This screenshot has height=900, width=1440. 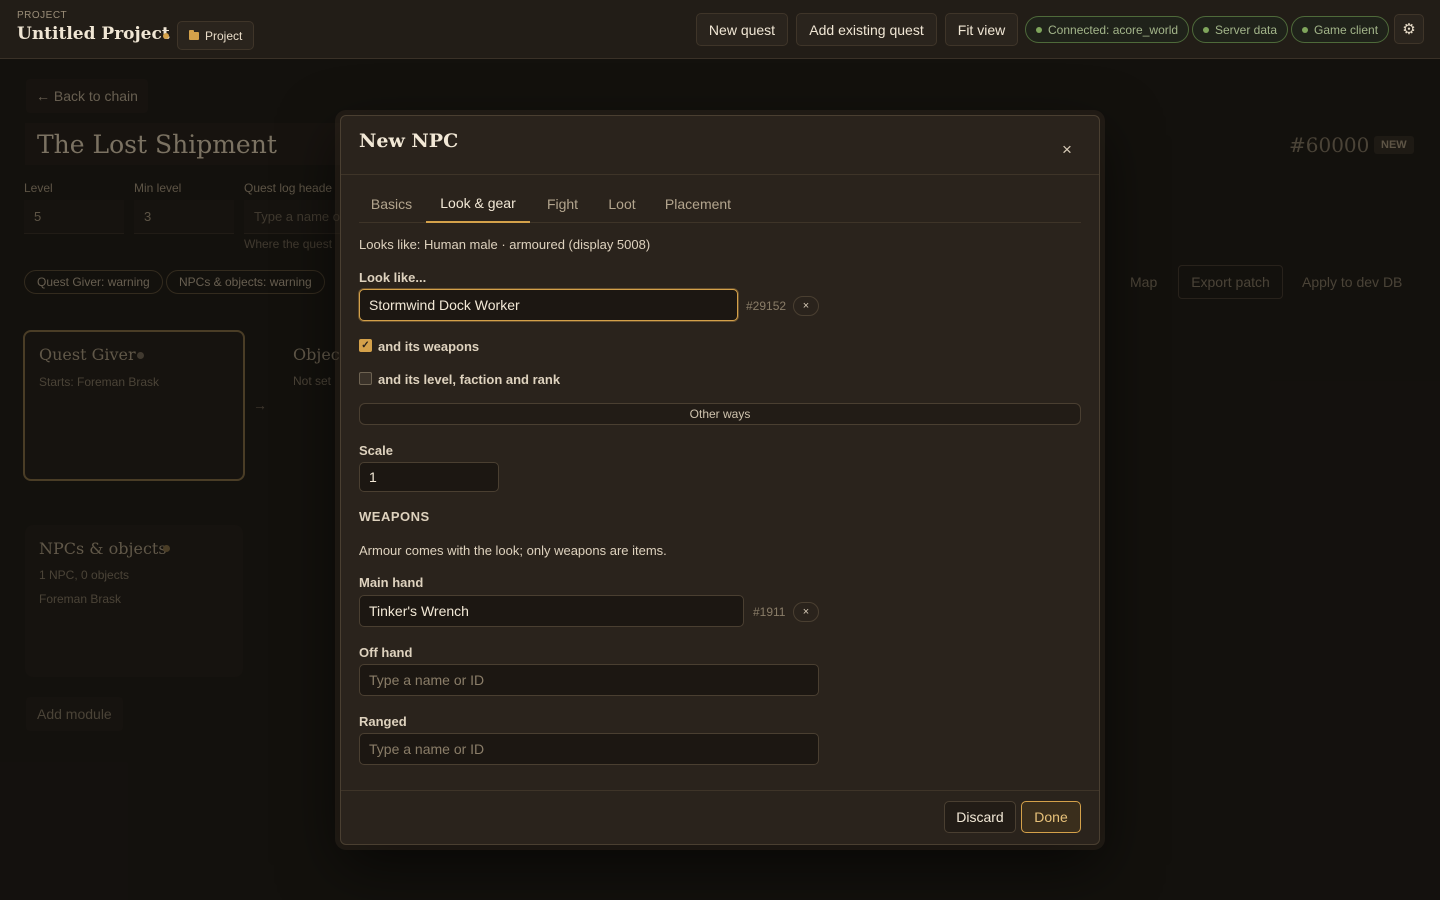 I want to click on game-client-status-pill: Game client, so click(x=1340, y=29).